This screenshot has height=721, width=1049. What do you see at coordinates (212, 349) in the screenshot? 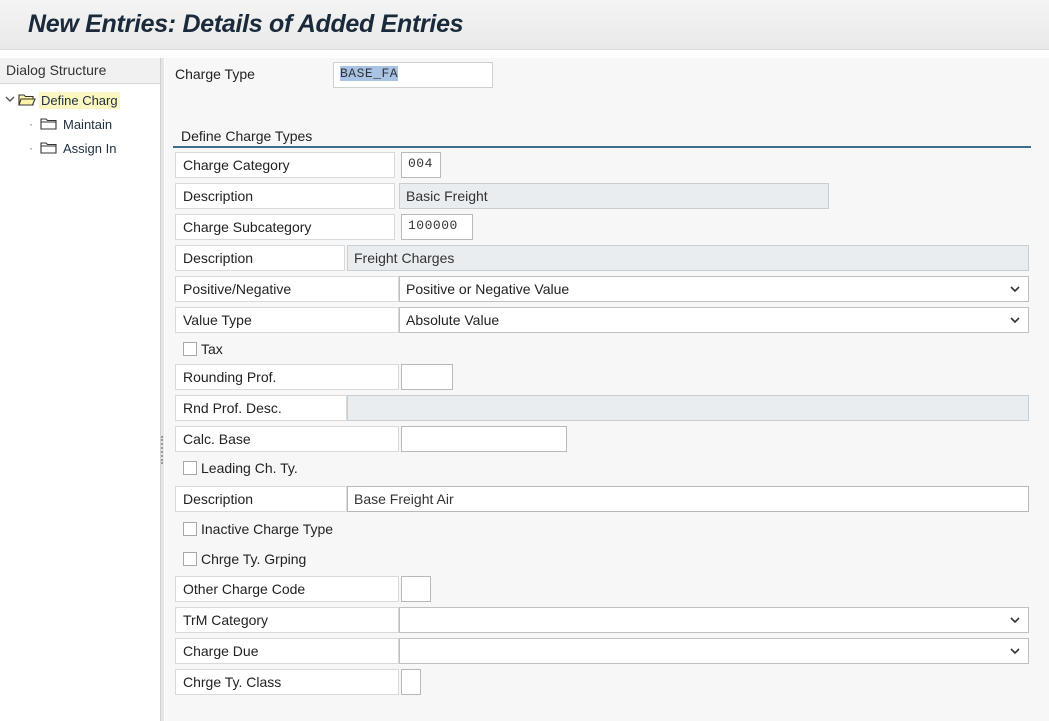
I see `tax-label: Tax` at bounding box center [212, 349].